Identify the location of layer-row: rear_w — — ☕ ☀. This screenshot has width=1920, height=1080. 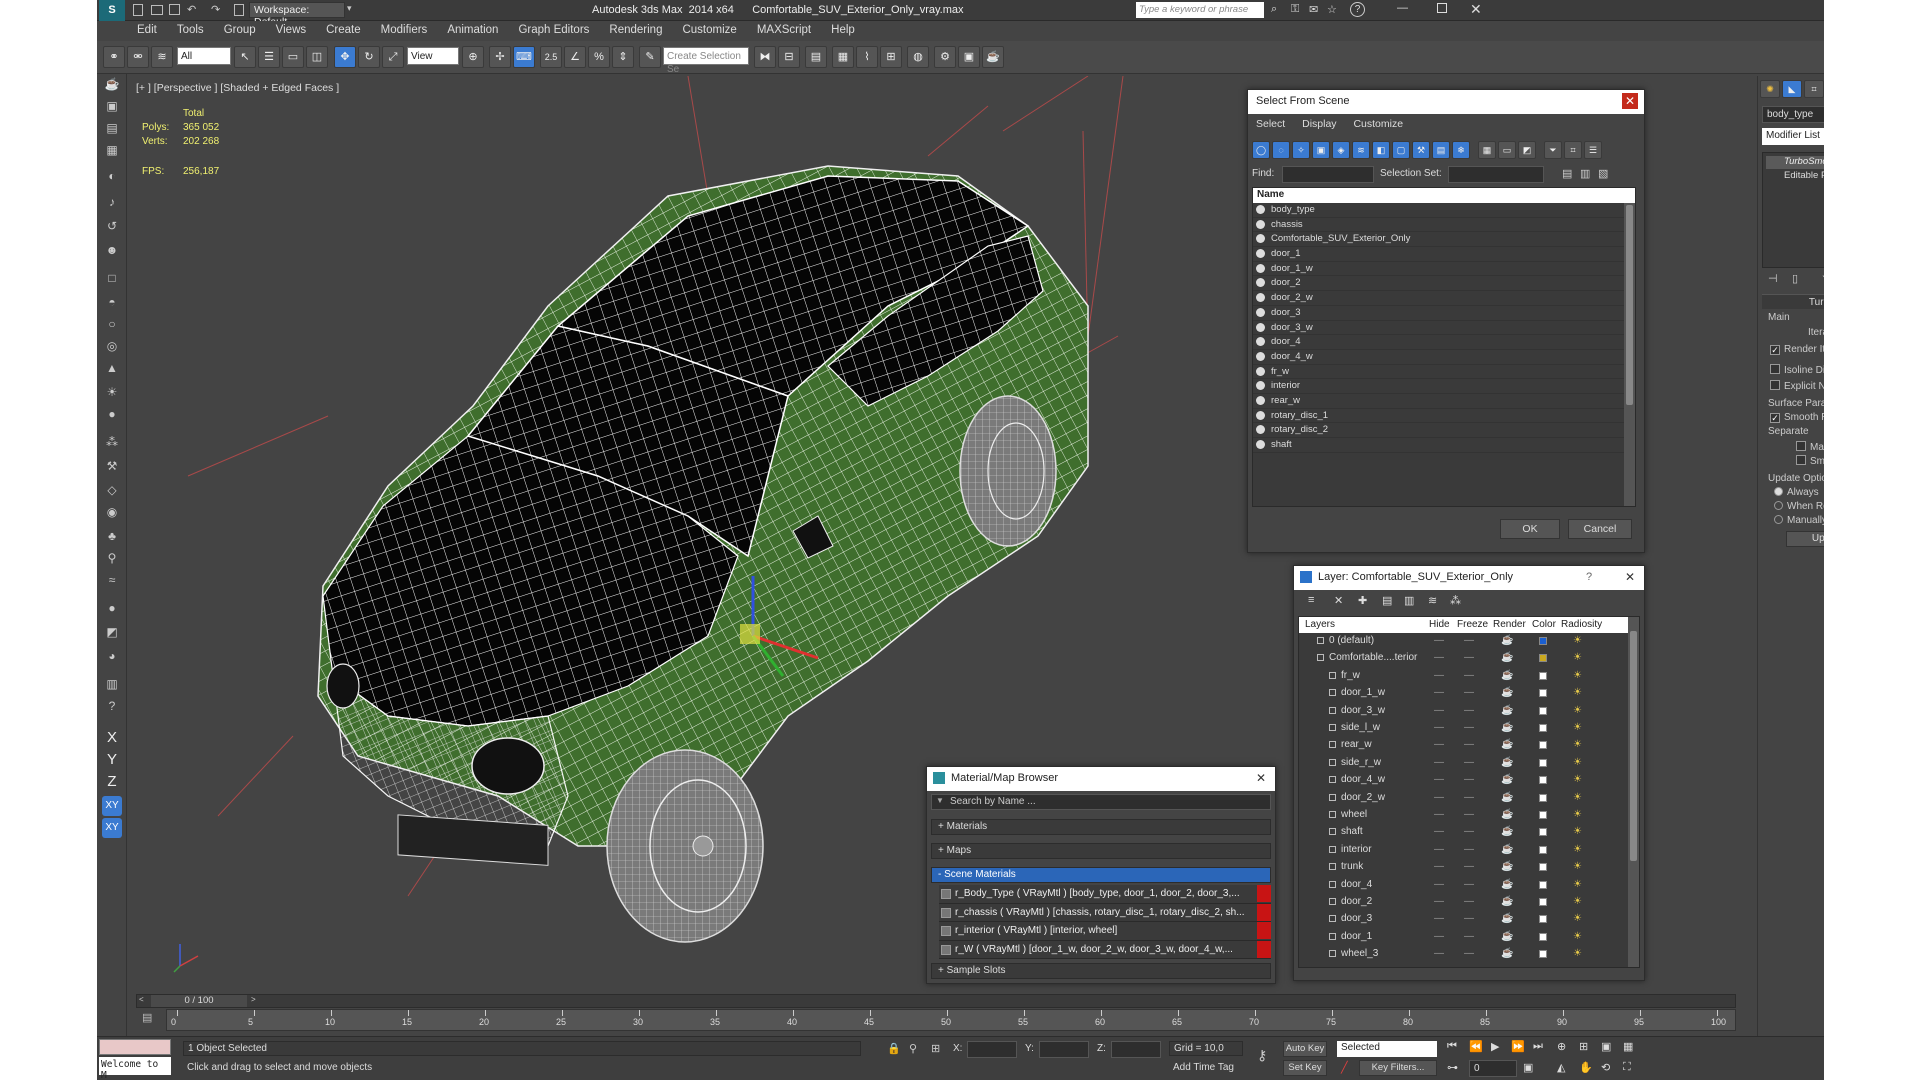
(1464, 745).